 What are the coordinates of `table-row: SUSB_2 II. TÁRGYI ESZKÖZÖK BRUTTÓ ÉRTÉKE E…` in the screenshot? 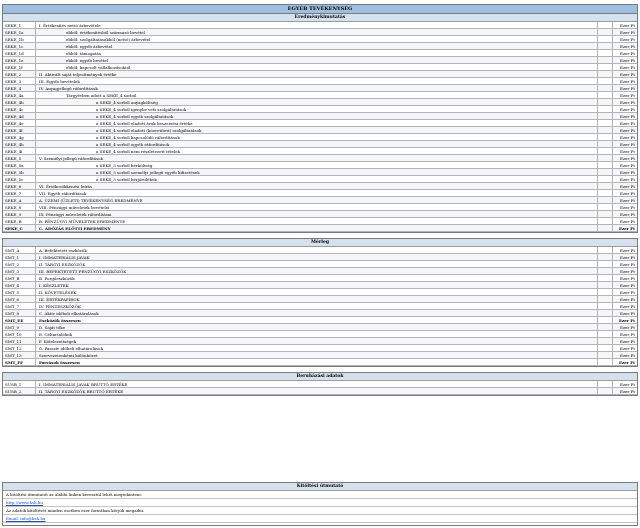 It's located at (320, 391).